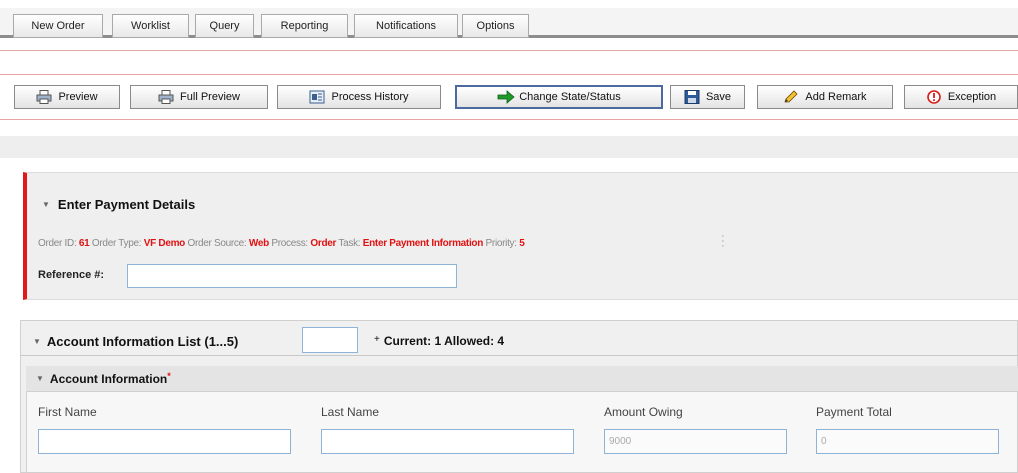  I want to click on spacer-band, so click(509, 147).